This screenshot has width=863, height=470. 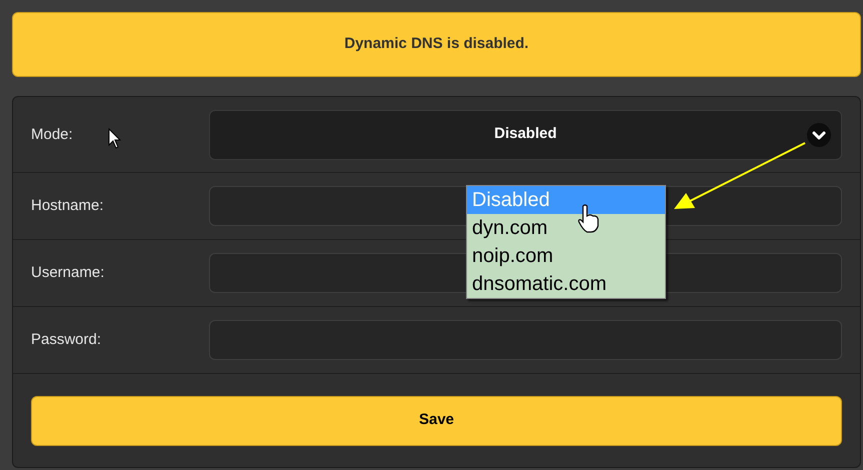 I want to click on field-label: Username:, so click(x=67, y=273).